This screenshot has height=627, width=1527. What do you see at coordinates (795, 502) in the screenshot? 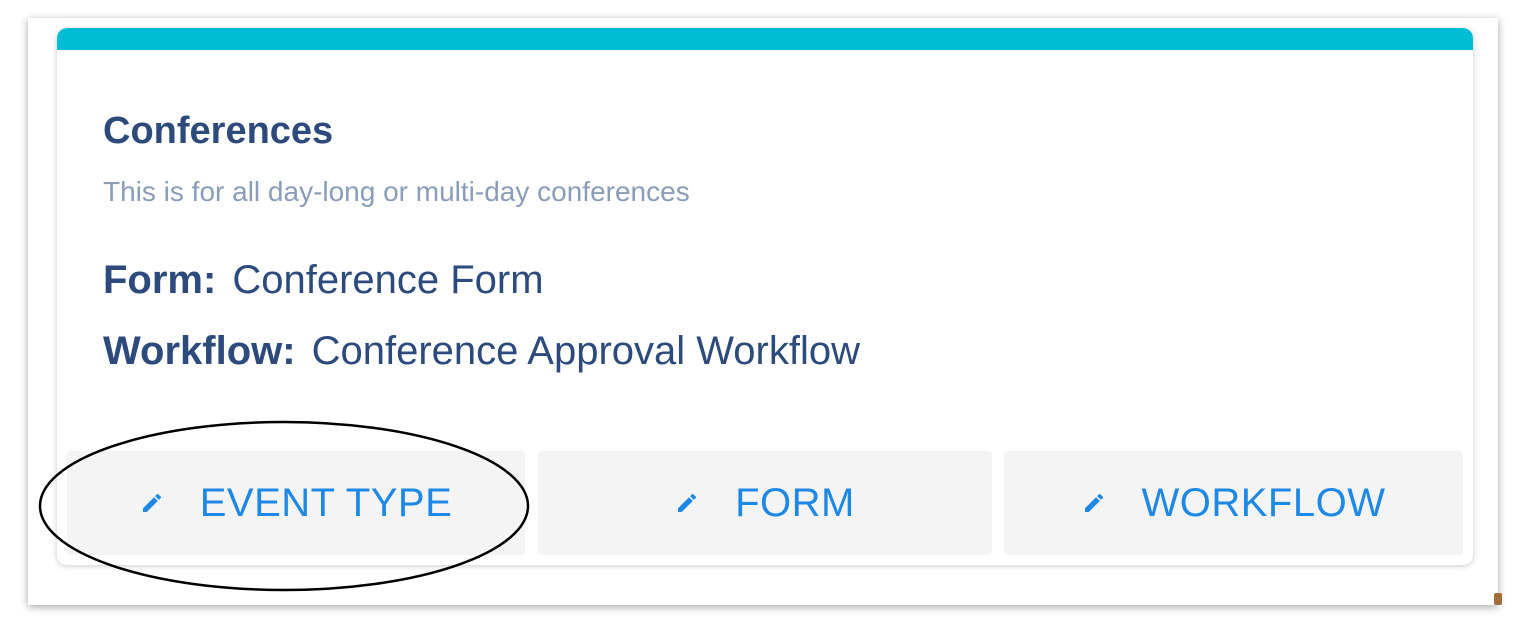
I see `edit-form-label: FORM` at bounding box center [795, 502].